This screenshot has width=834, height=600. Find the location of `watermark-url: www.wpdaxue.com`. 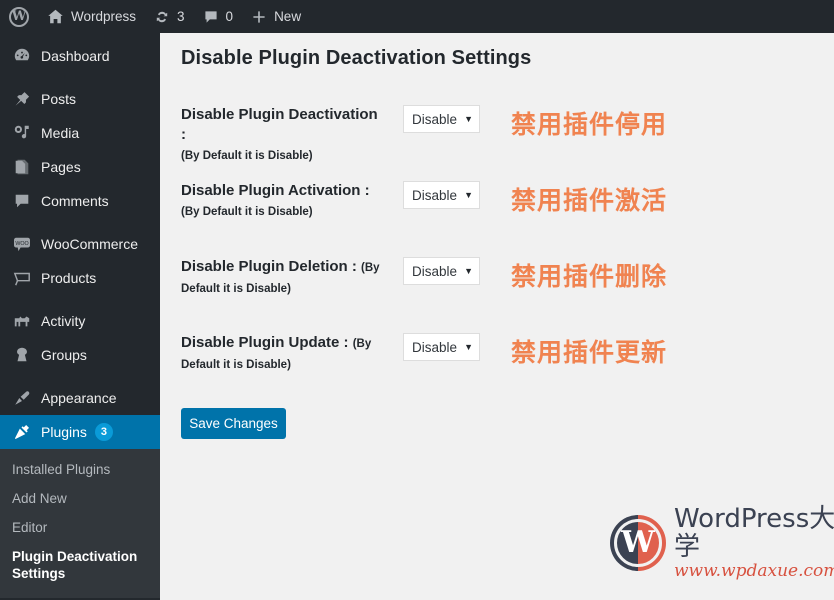

watermark-url: www.wpdaxue.com is located at coordinates (754, 571).